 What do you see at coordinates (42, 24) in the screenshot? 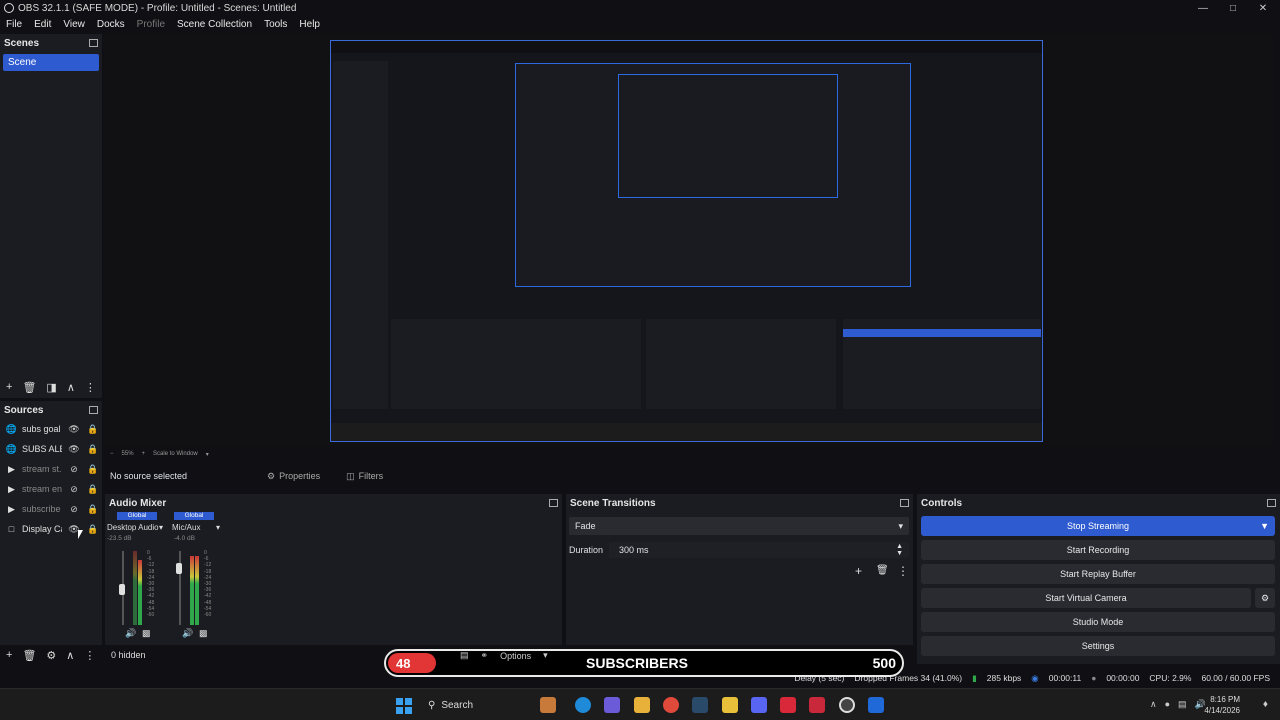
I see `menu-edit: Edit` at bounding box center [42, 24].